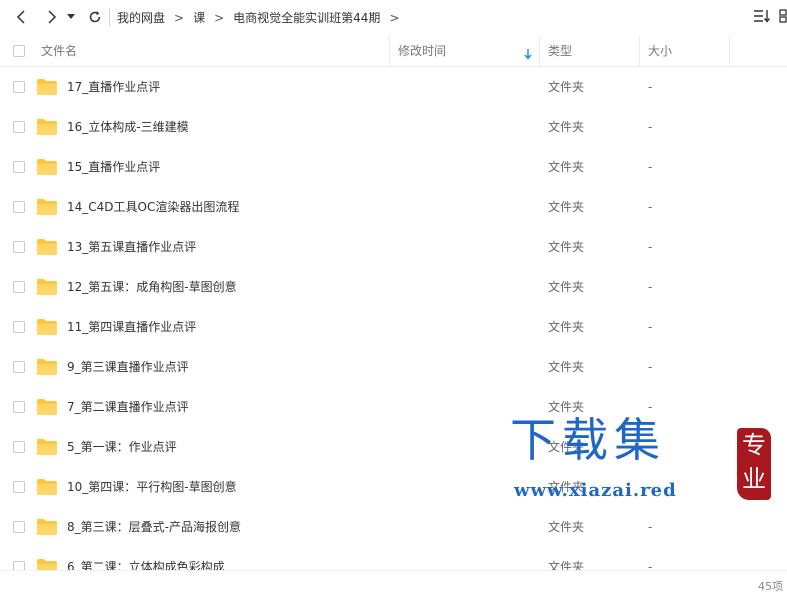  What do you see at coordinates (393, 247) in the screenshot?
I see `table-row: 13_第五课直播作业点评 文件夹 -` at bounding box center [393, 247].